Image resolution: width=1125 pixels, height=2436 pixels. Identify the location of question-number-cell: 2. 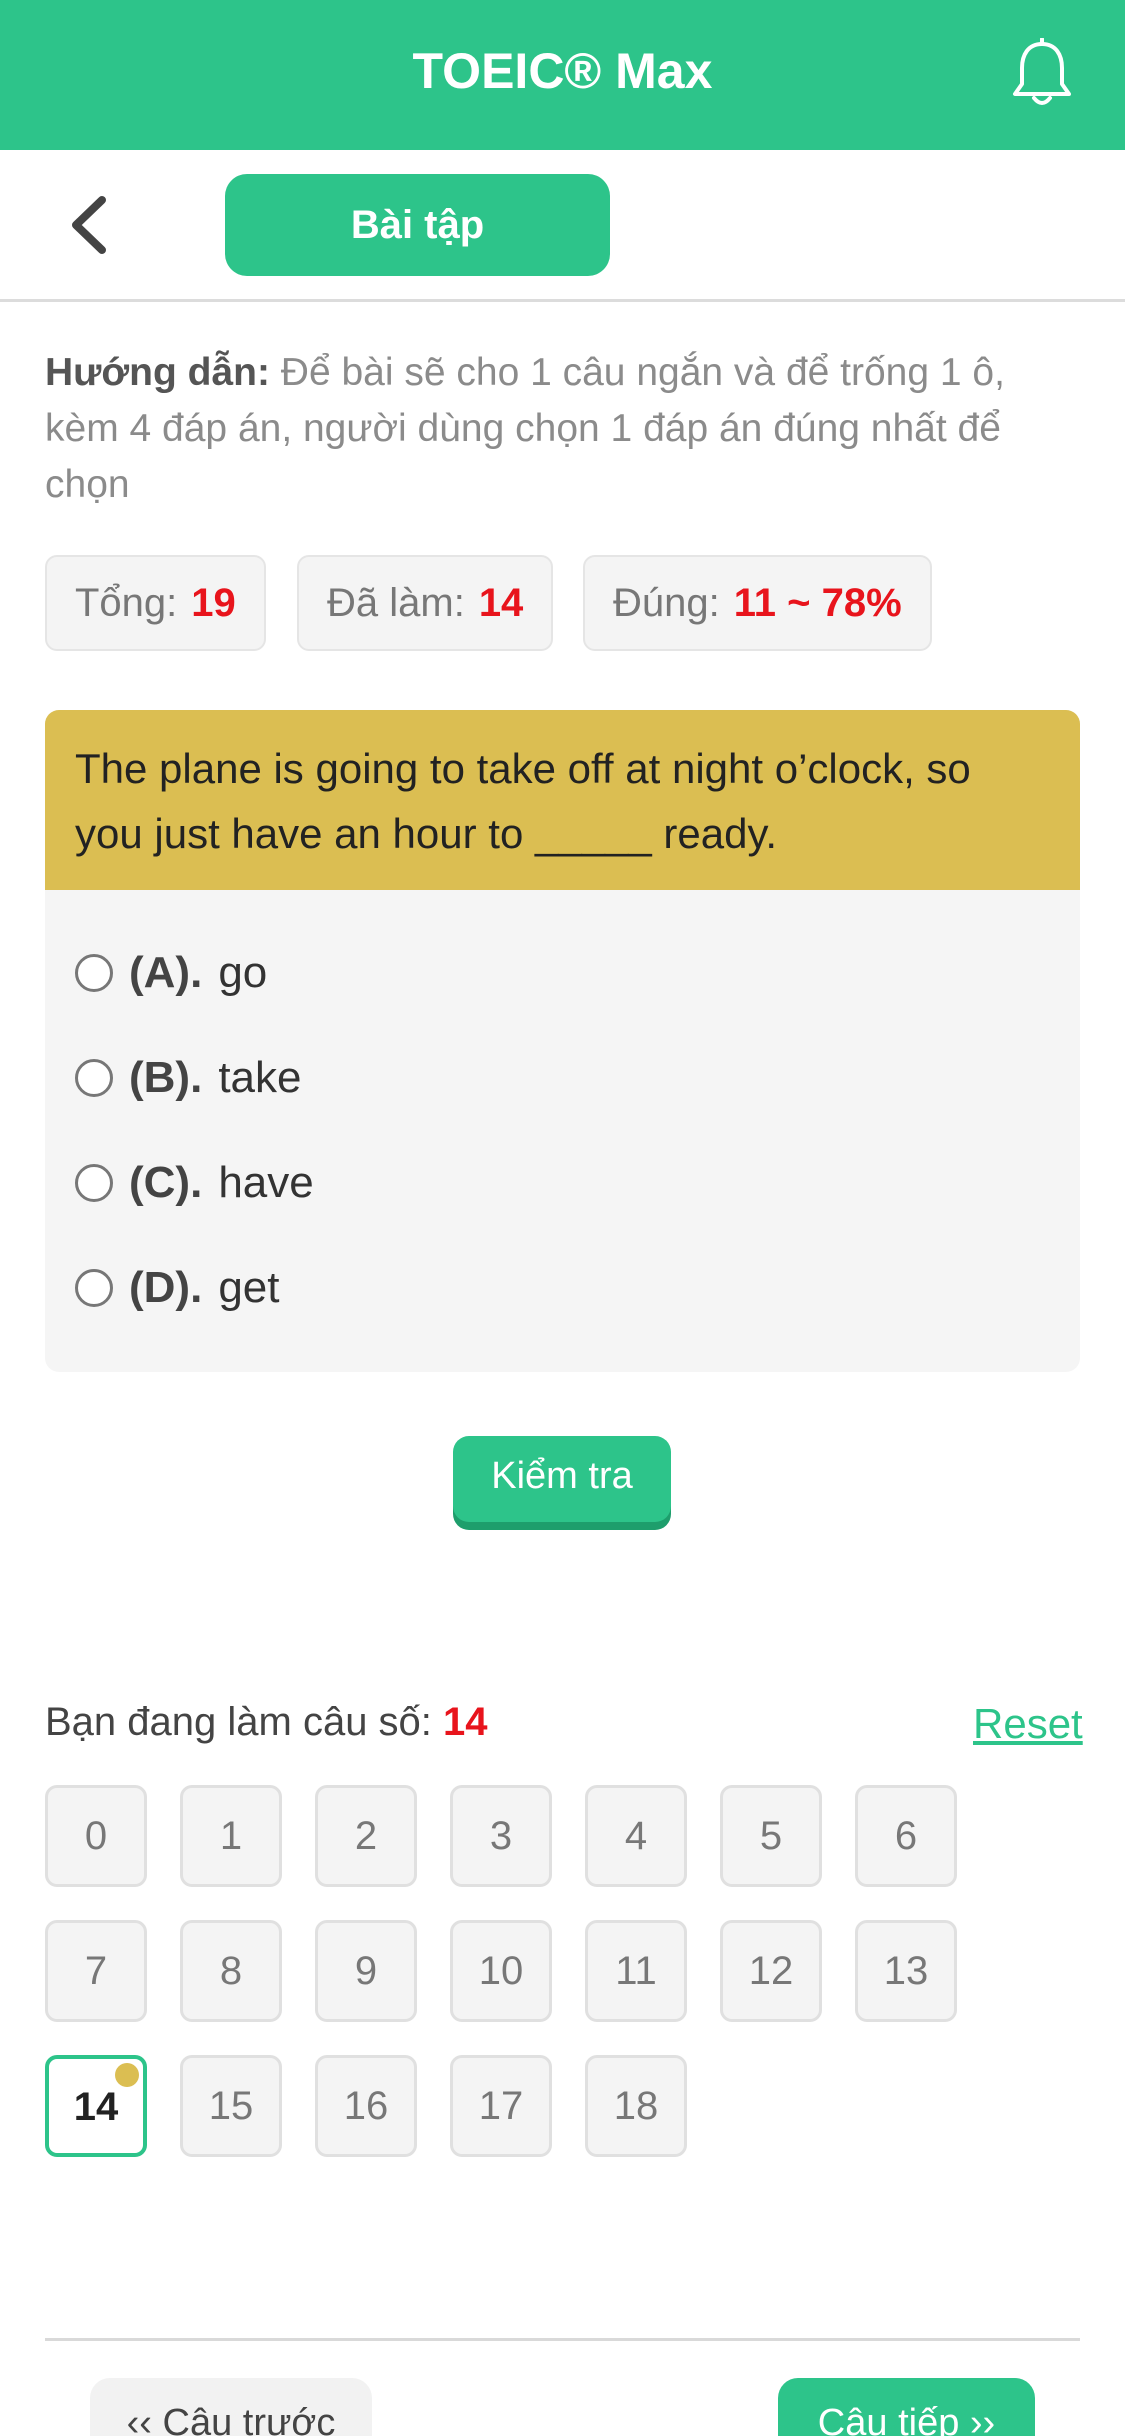
(366, 1836).